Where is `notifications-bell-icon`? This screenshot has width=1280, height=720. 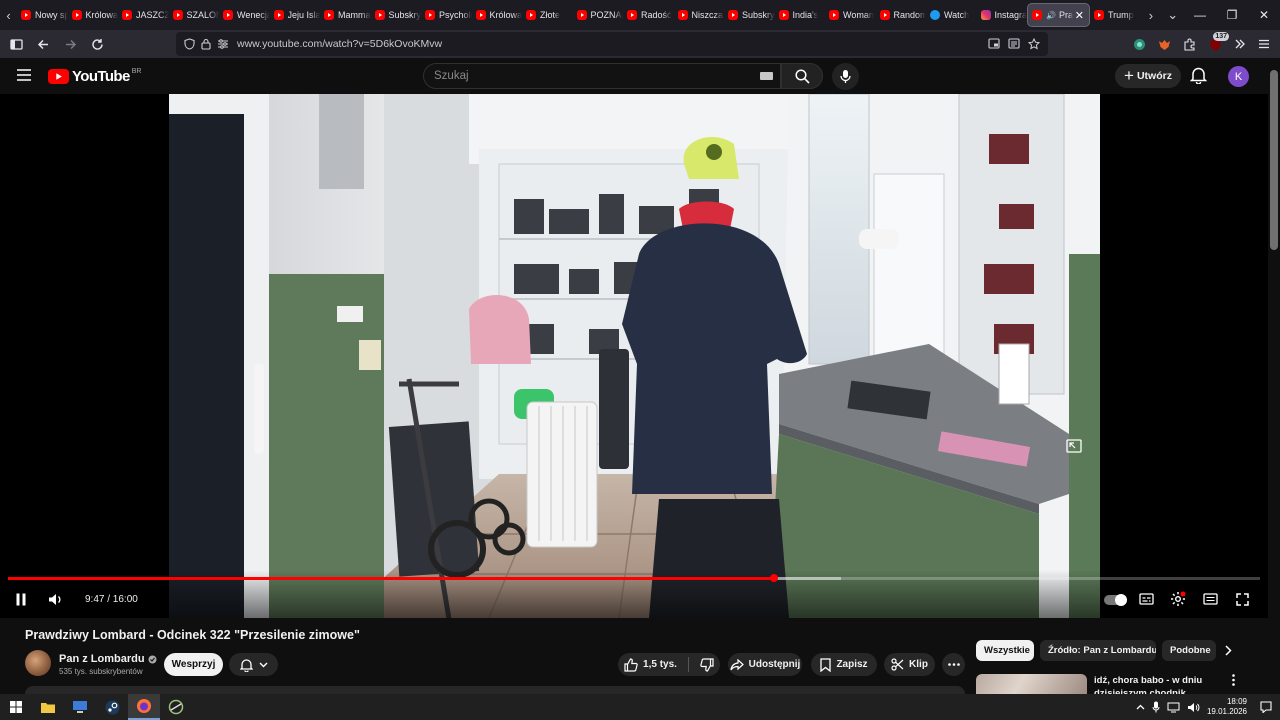 notifications-bell-icon is located at coordinates (1198, 75).